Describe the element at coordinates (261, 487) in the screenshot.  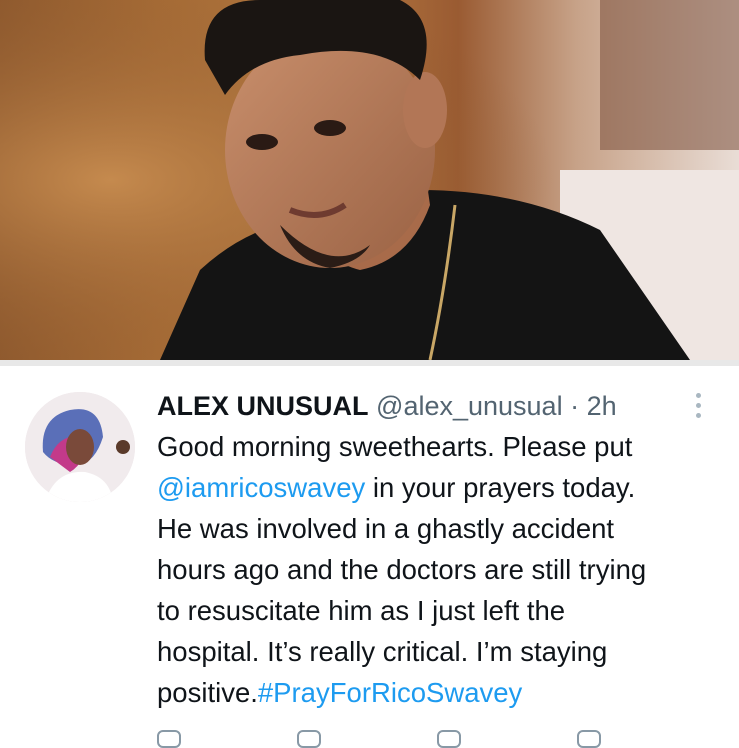
I see `mention-link: @iamricoswavey` at that location.